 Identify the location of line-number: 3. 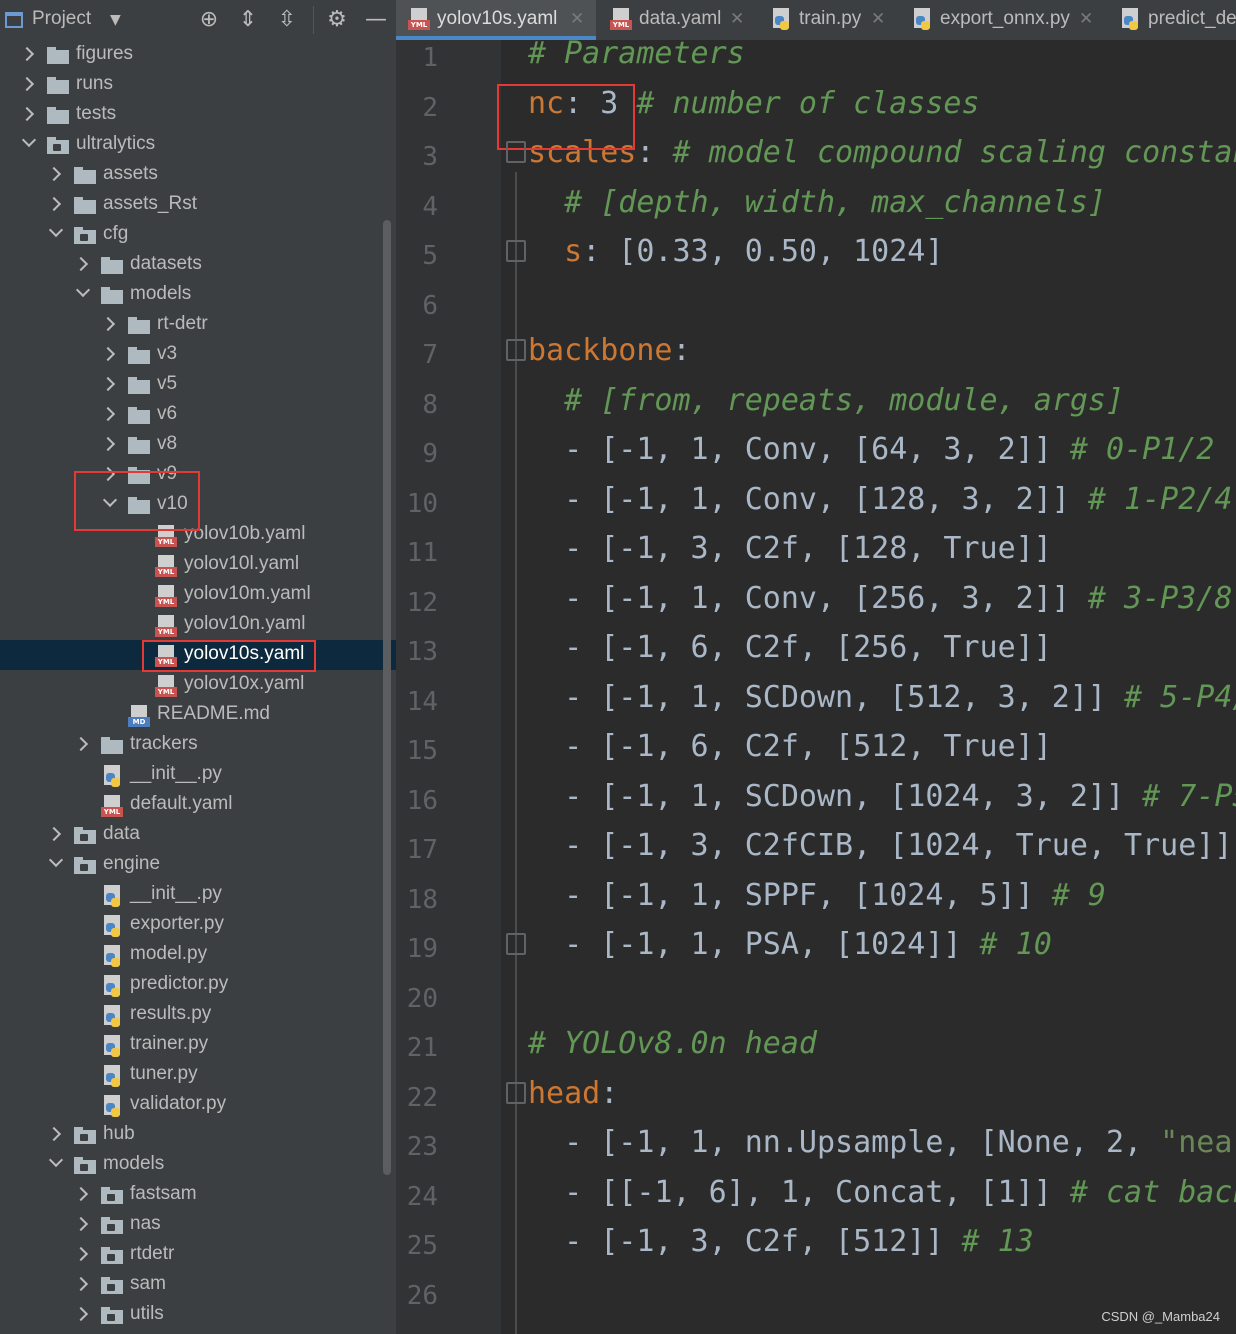
(430, 157).